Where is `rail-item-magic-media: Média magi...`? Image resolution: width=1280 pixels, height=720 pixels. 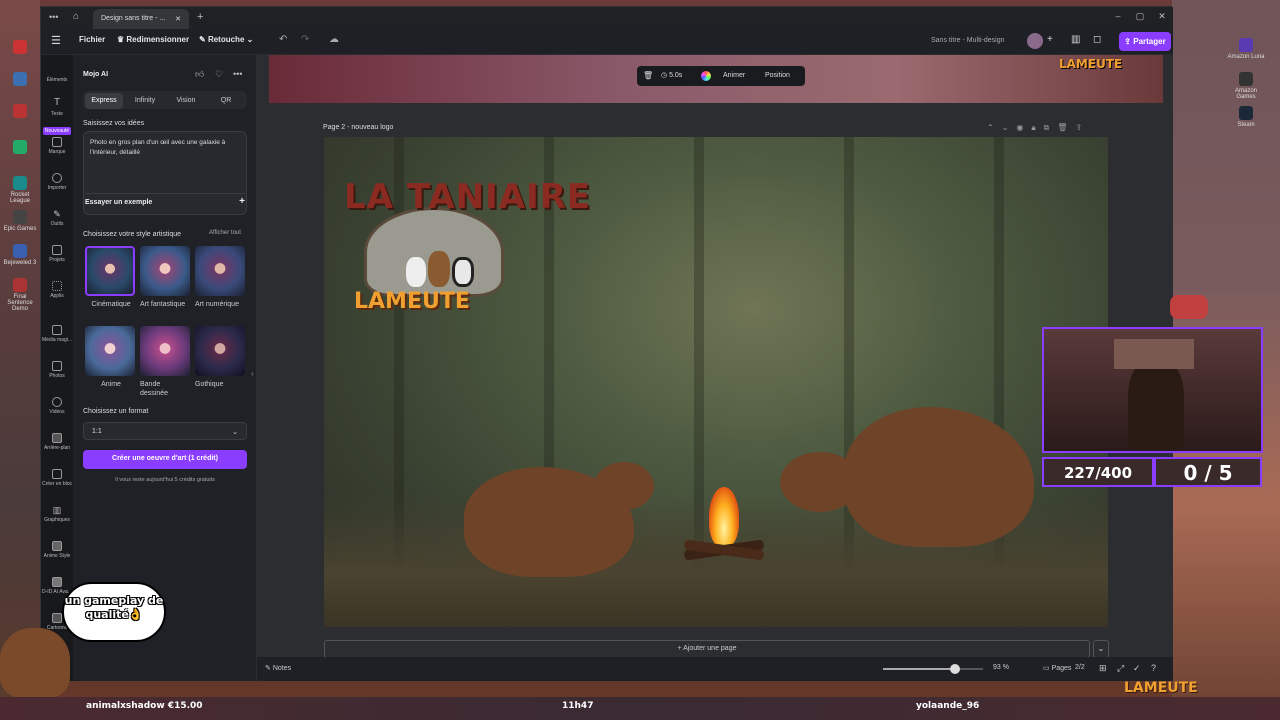
rail-item-magic-media: Média magi... is located at coordinates (57, 334).